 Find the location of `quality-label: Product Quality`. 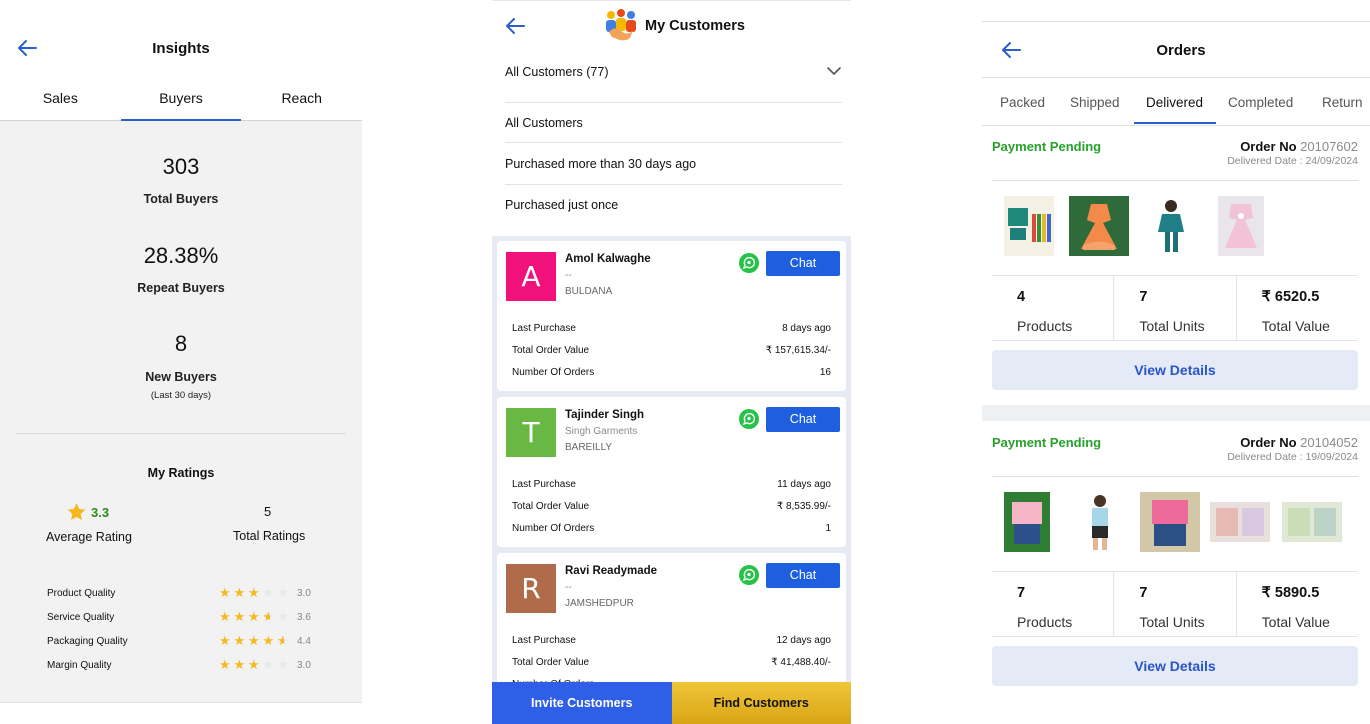

quality-label: Product Quality is located at coordinates (81, 593).